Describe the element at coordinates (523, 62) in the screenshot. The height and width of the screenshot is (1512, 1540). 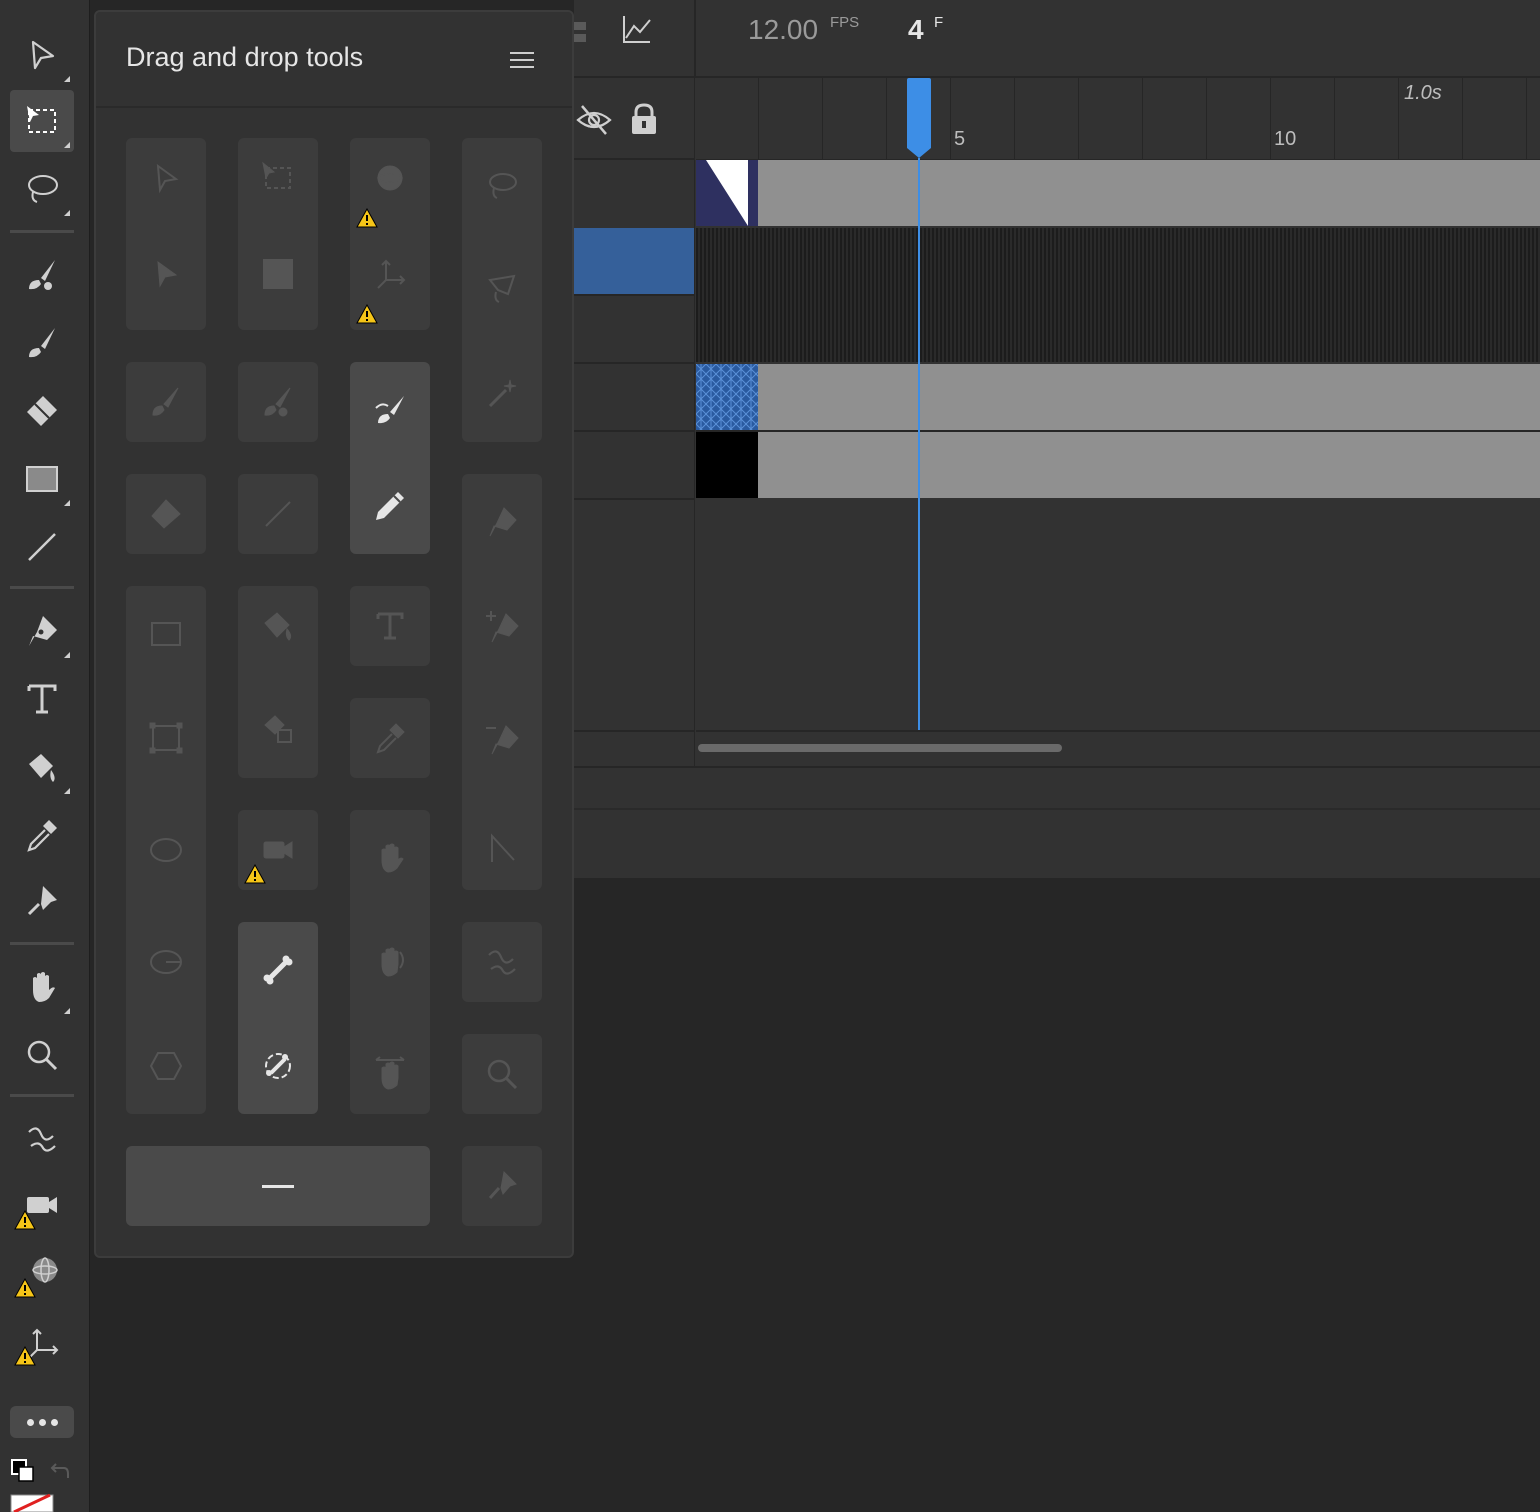
I see `hamburger-menu-icon` at that location.